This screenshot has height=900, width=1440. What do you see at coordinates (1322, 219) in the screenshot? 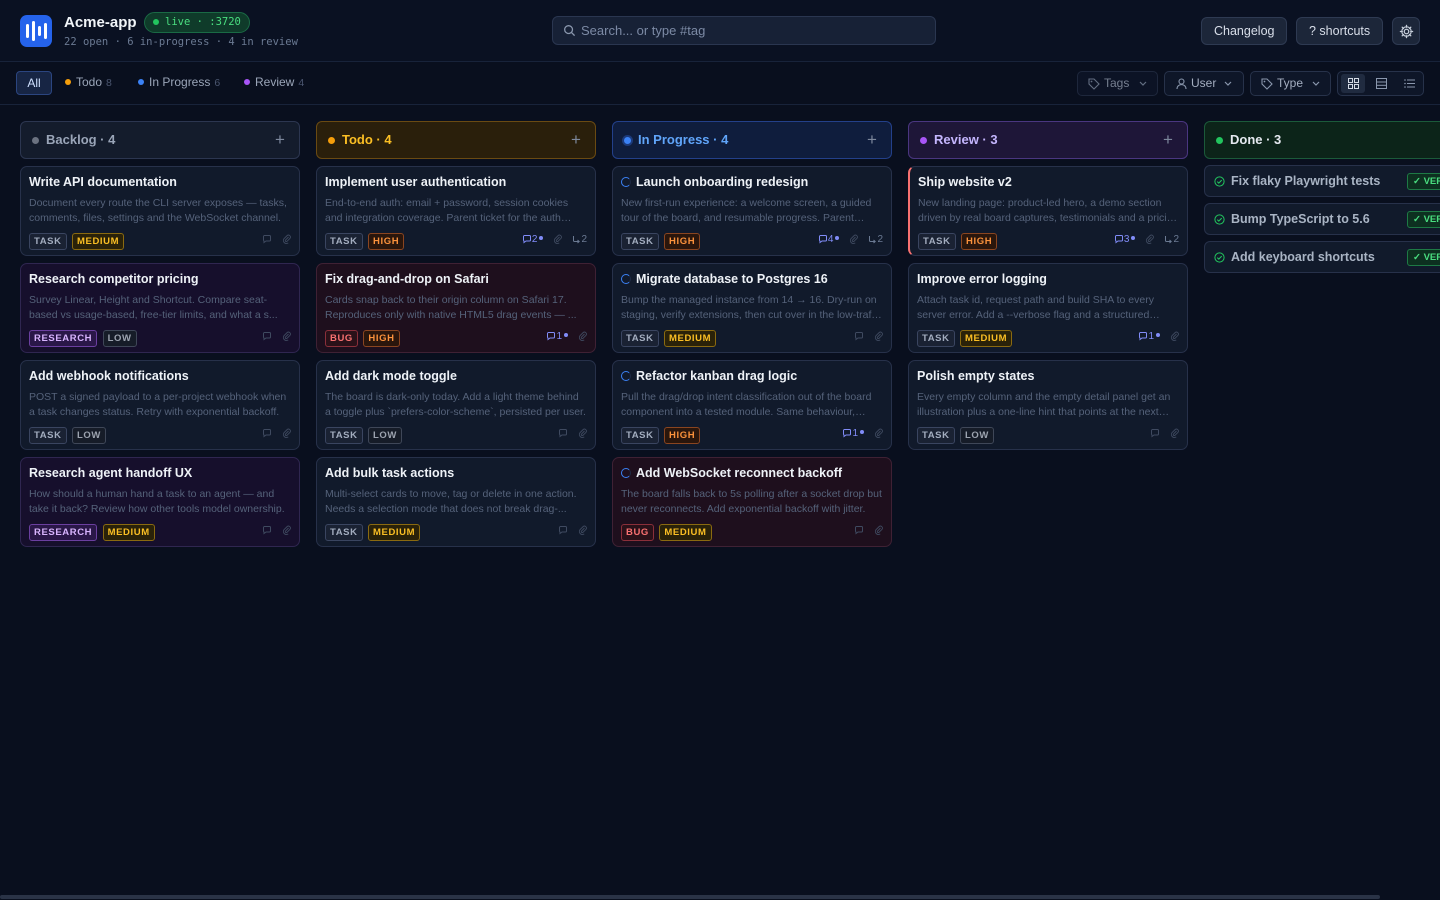
I see `done-task-card: Bump TypeScript to 5.6 ✓ VERIFIED` at bounding box center [1322, 219].